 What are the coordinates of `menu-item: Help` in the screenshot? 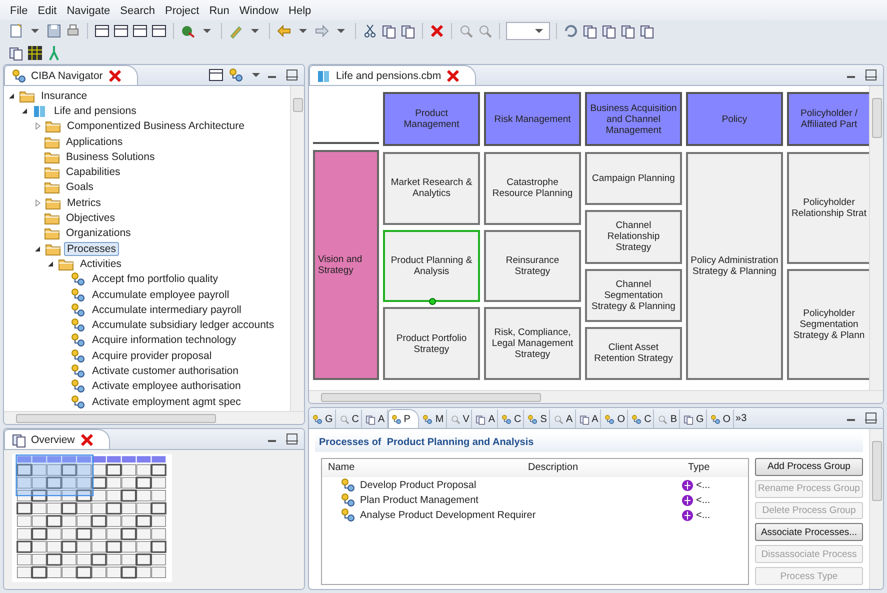 It's located at (300, 10).